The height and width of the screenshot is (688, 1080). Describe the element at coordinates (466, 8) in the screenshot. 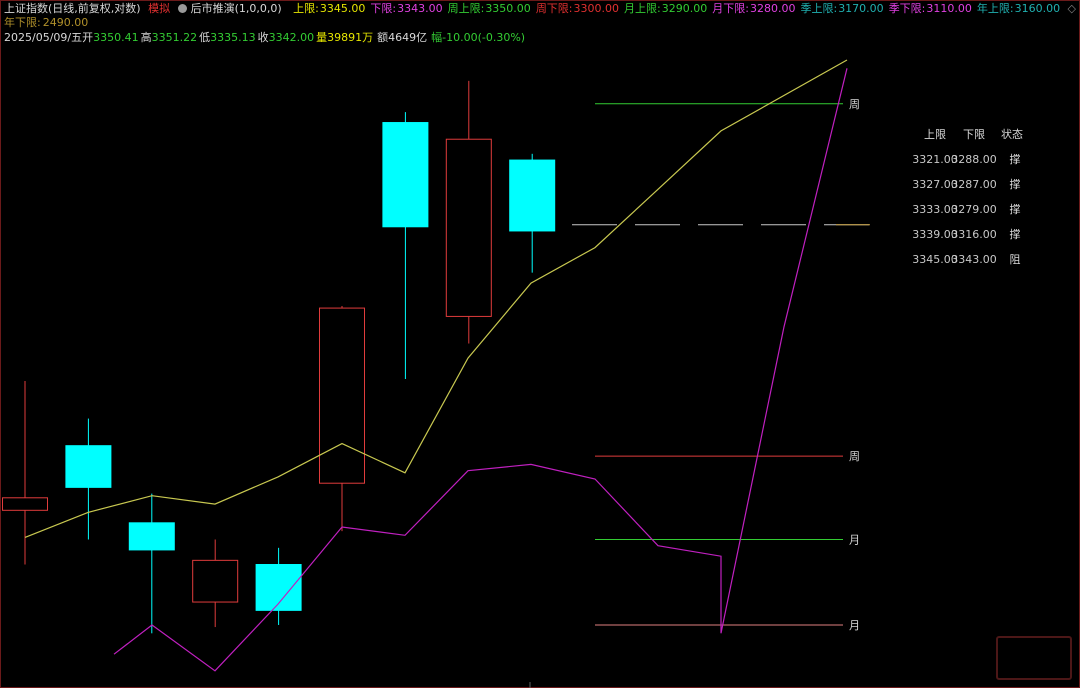

I see `limit-label: 周上限:` at that location.